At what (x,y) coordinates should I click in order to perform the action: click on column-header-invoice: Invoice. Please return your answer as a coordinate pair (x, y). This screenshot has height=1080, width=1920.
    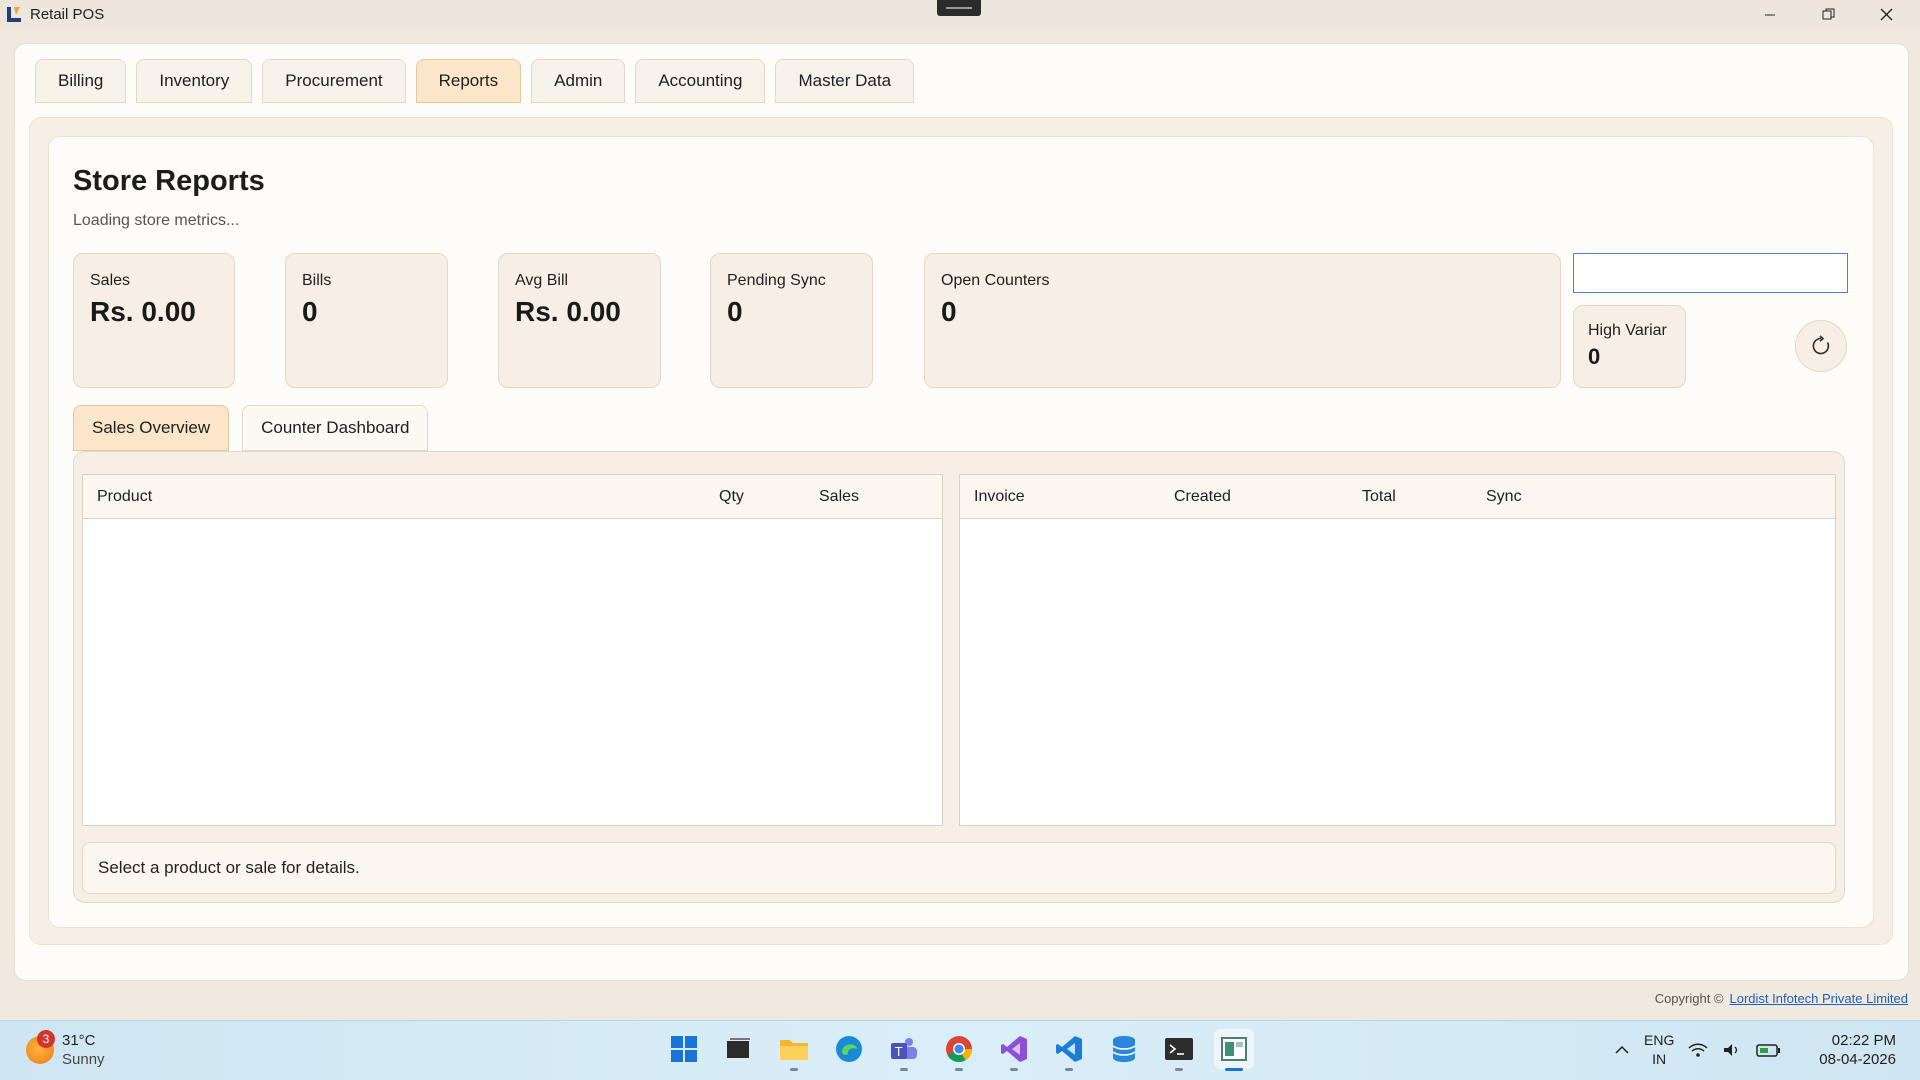
    Looking at the image, I should click on (999, 497).